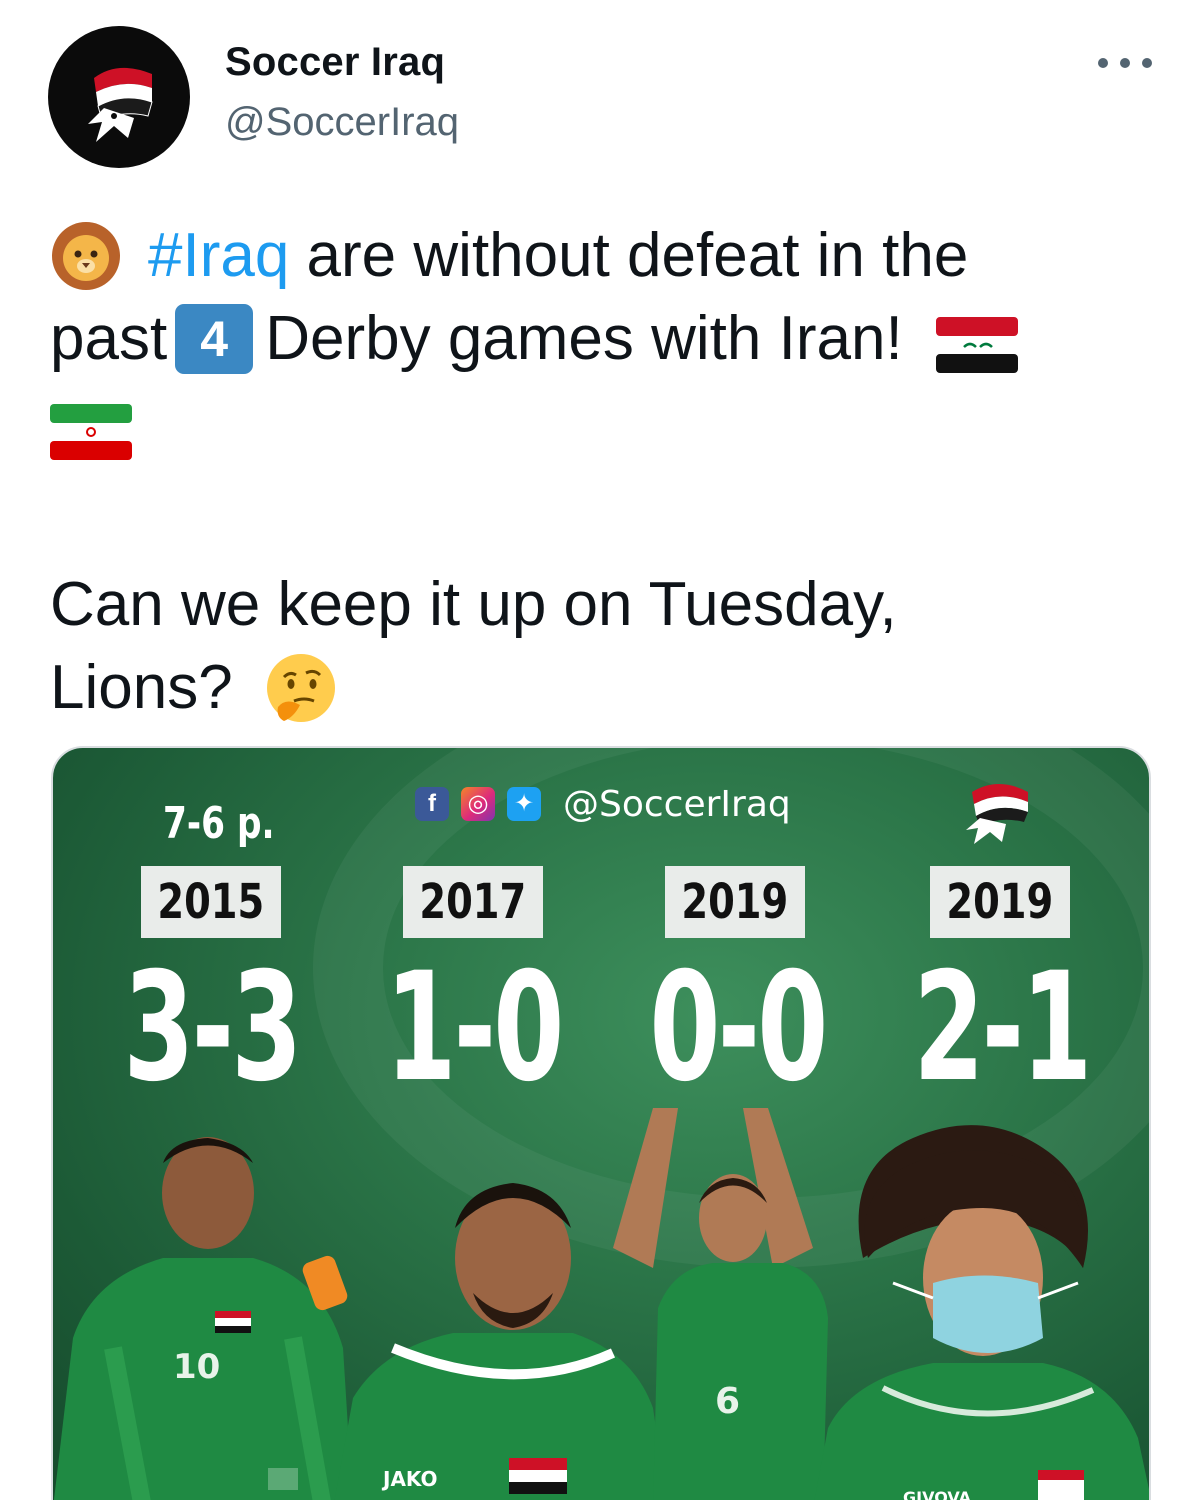 The width and height of the screenshot is (1200, 1500). I want to click on tweet-text-span: Derby games with Iran!, so click(584, 338).